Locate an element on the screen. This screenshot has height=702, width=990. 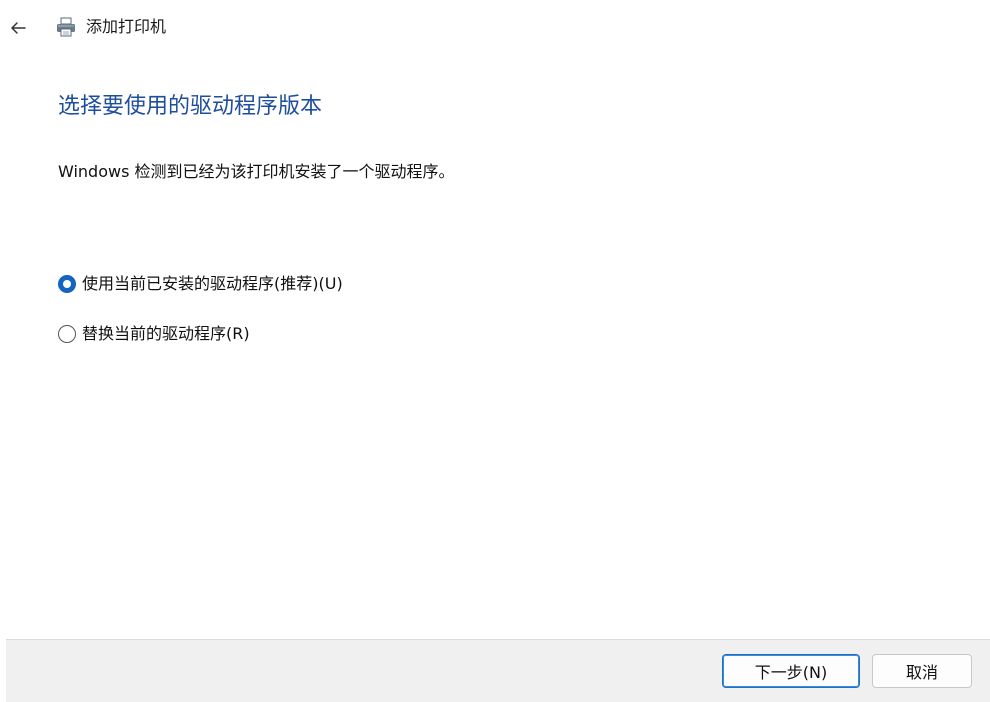
back-button is located at coordinates (18, 28).